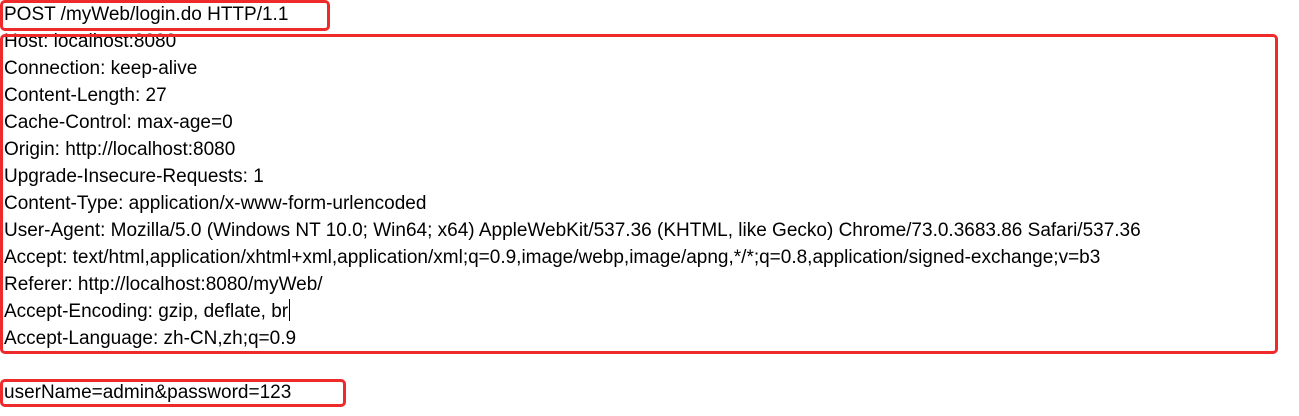  Describe the element at coordinates (119, 149) in the screenshot. I see `header-origin: Origin: http://localhost:8080` at that location.